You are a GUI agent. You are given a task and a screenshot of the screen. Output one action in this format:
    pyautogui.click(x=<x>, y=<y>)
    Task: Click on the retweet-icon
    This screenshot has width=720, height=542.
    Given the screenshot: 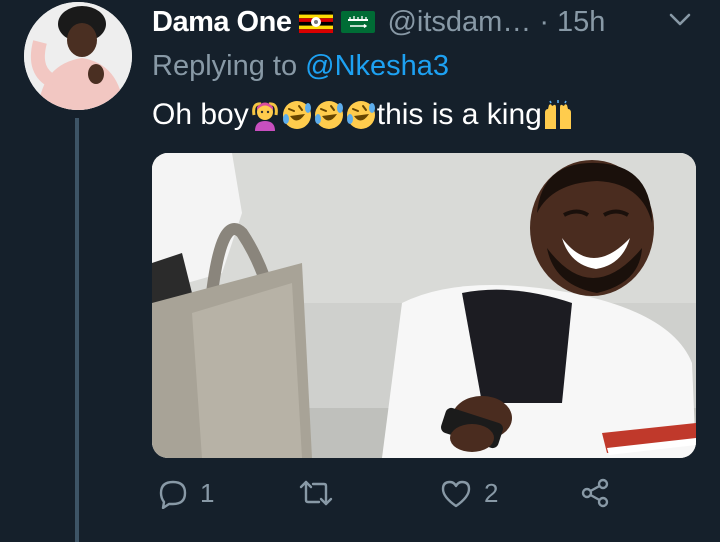 What is the action you would take?
    pyautogui.click(x=316, y=493)
    